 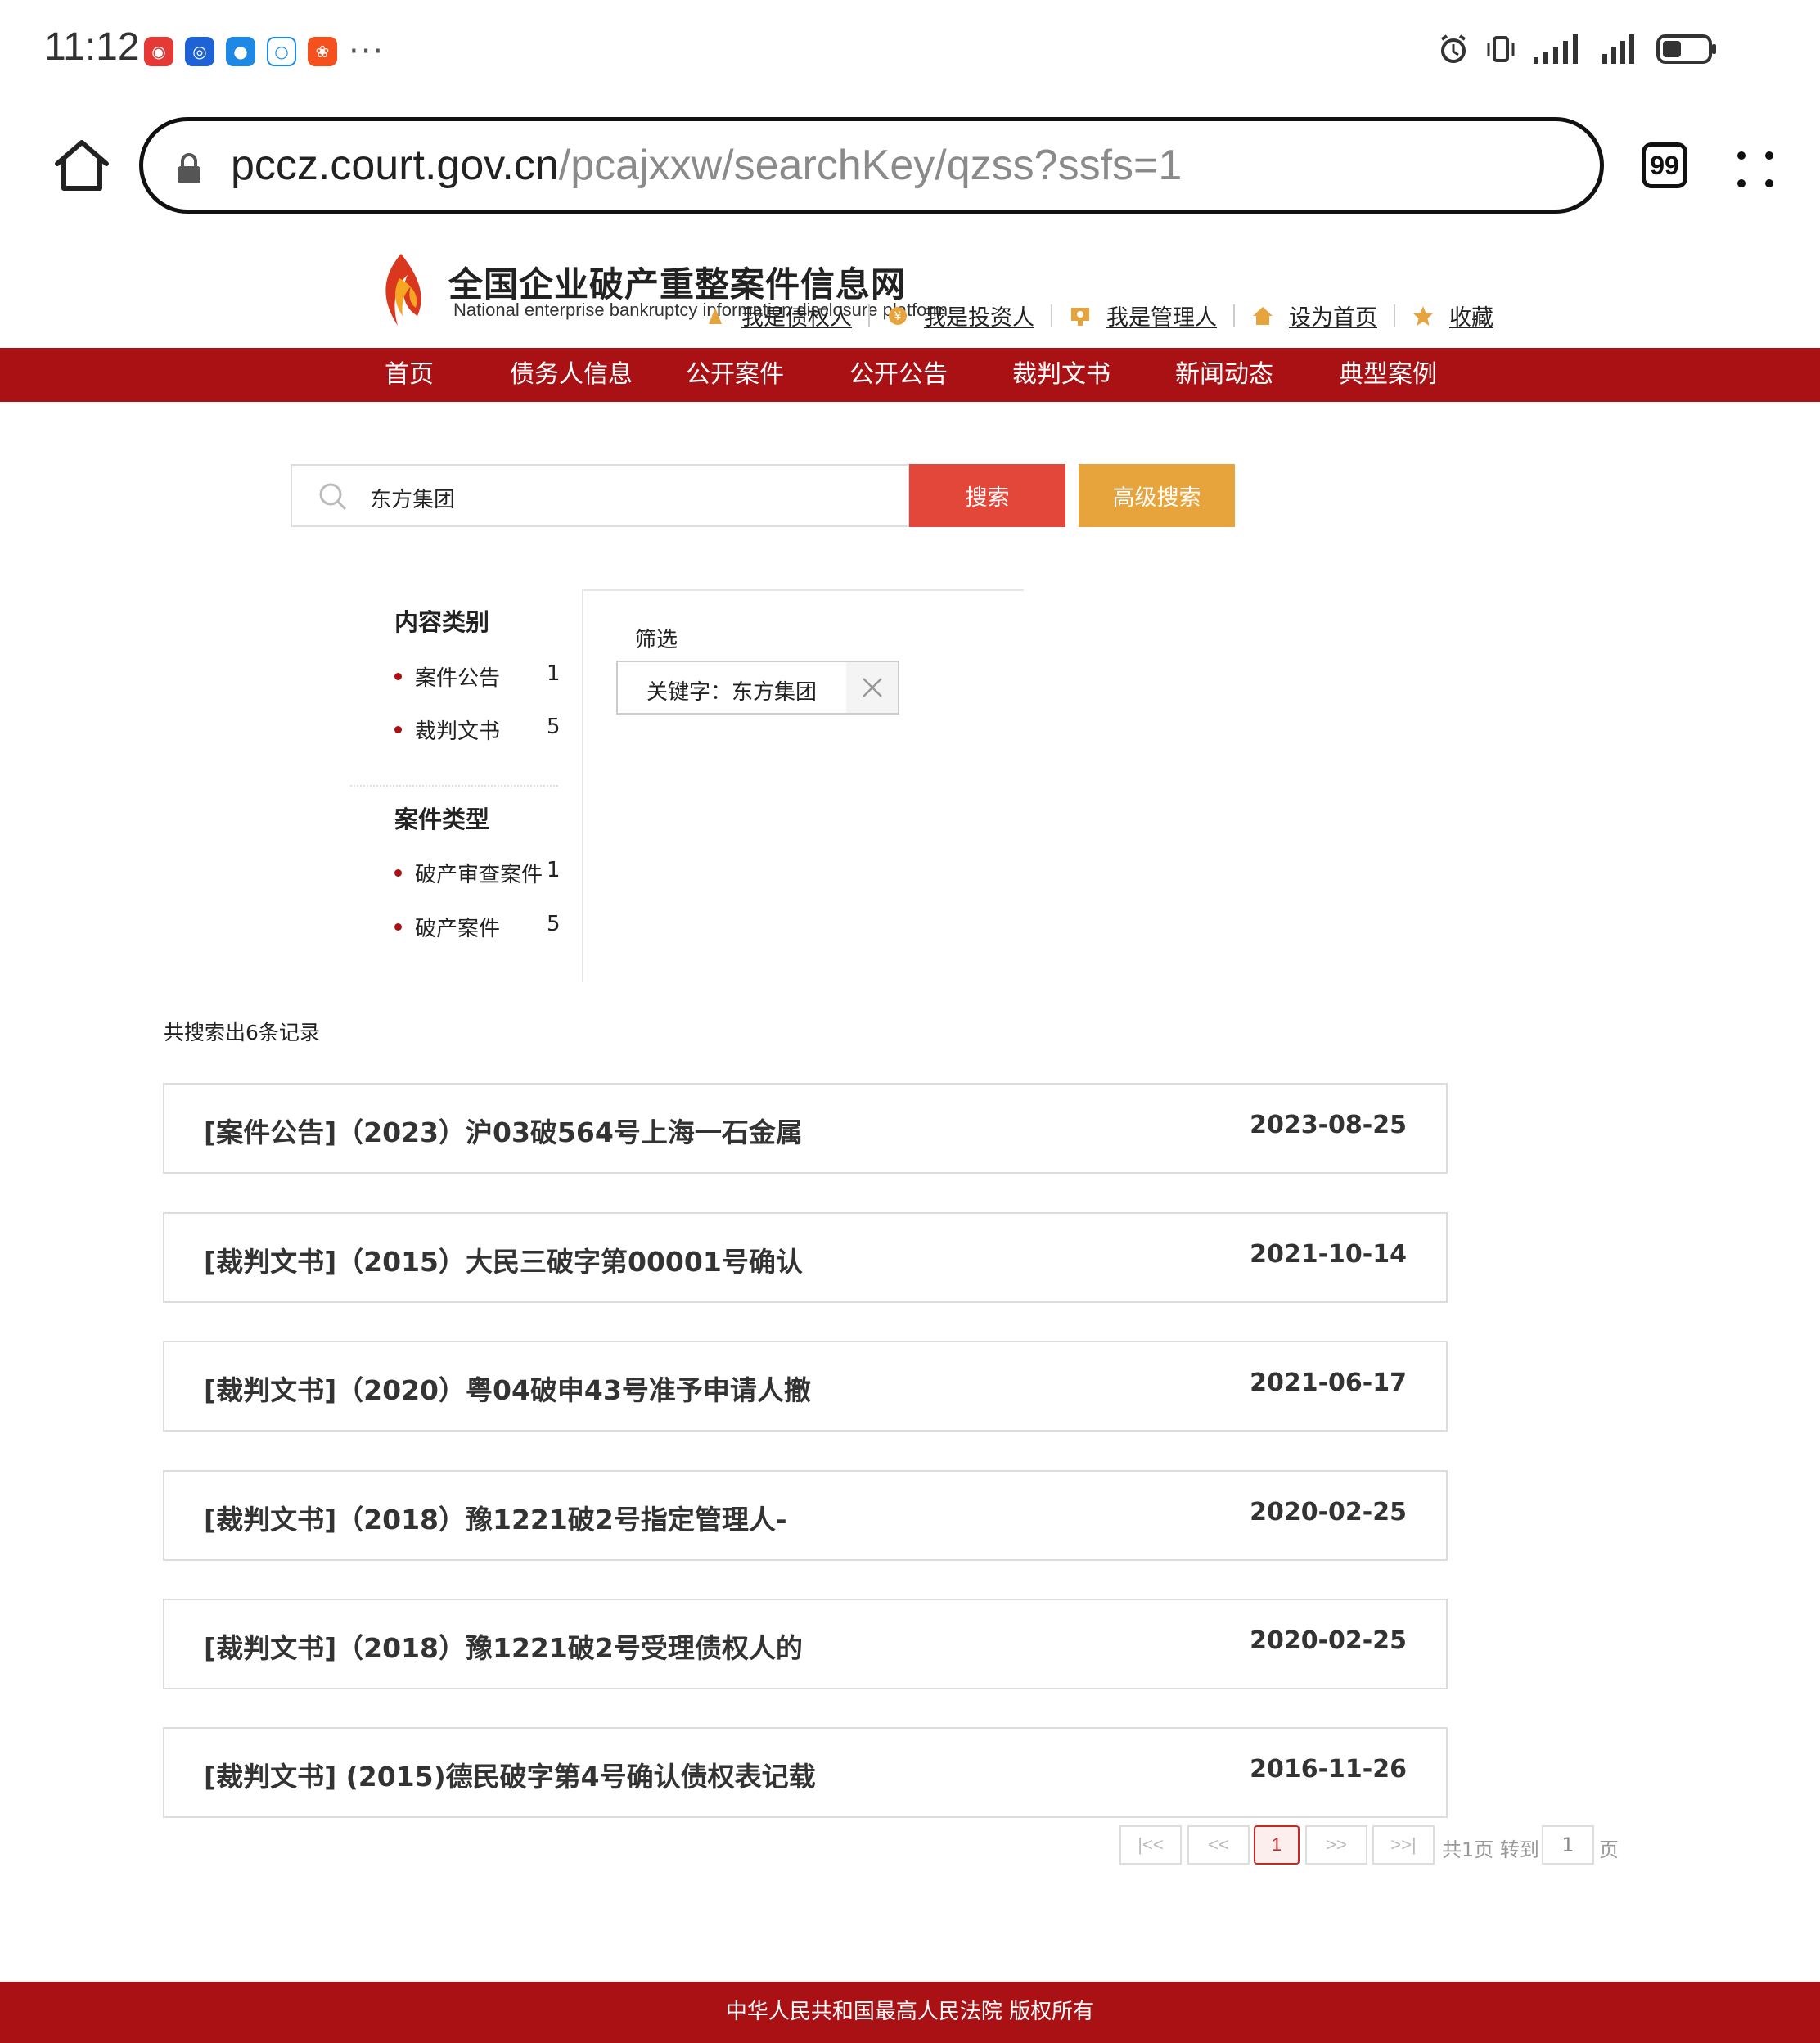 What do you see at coordinates (1150, 1845) in the screenshot?
I see `first-page-button: |<<` at bounding box center [1150, 1845].